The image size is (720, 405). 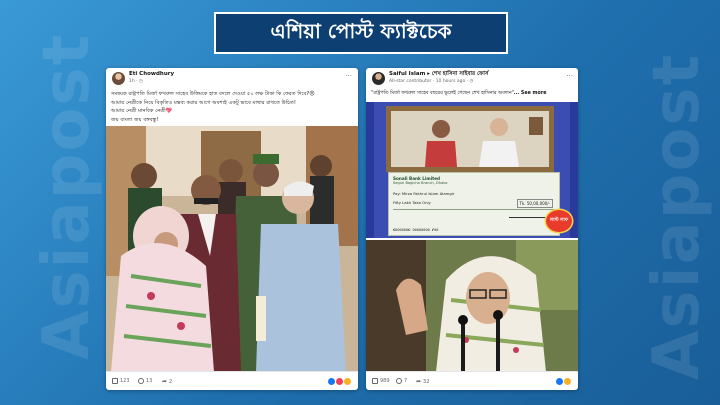 I want to click on like-button: 989, so click(x=381, y=381).